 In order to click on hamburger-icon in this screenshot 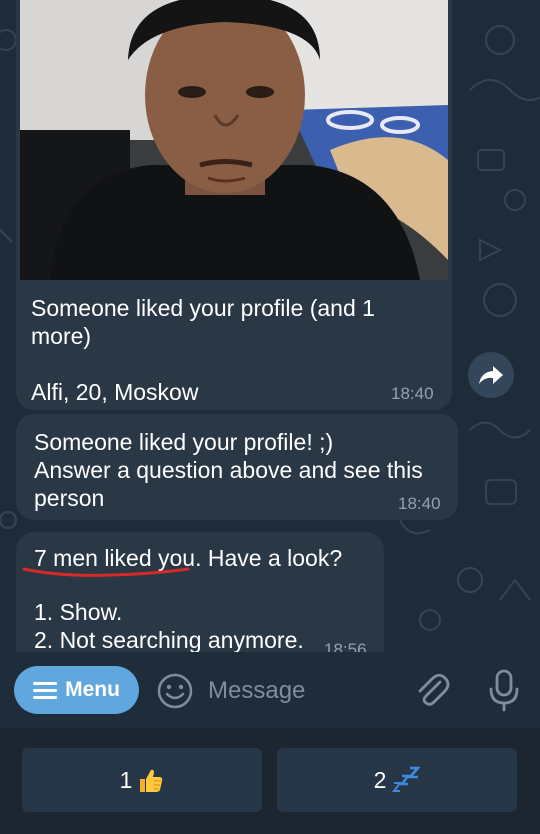, I will do `click(45, 690)`.